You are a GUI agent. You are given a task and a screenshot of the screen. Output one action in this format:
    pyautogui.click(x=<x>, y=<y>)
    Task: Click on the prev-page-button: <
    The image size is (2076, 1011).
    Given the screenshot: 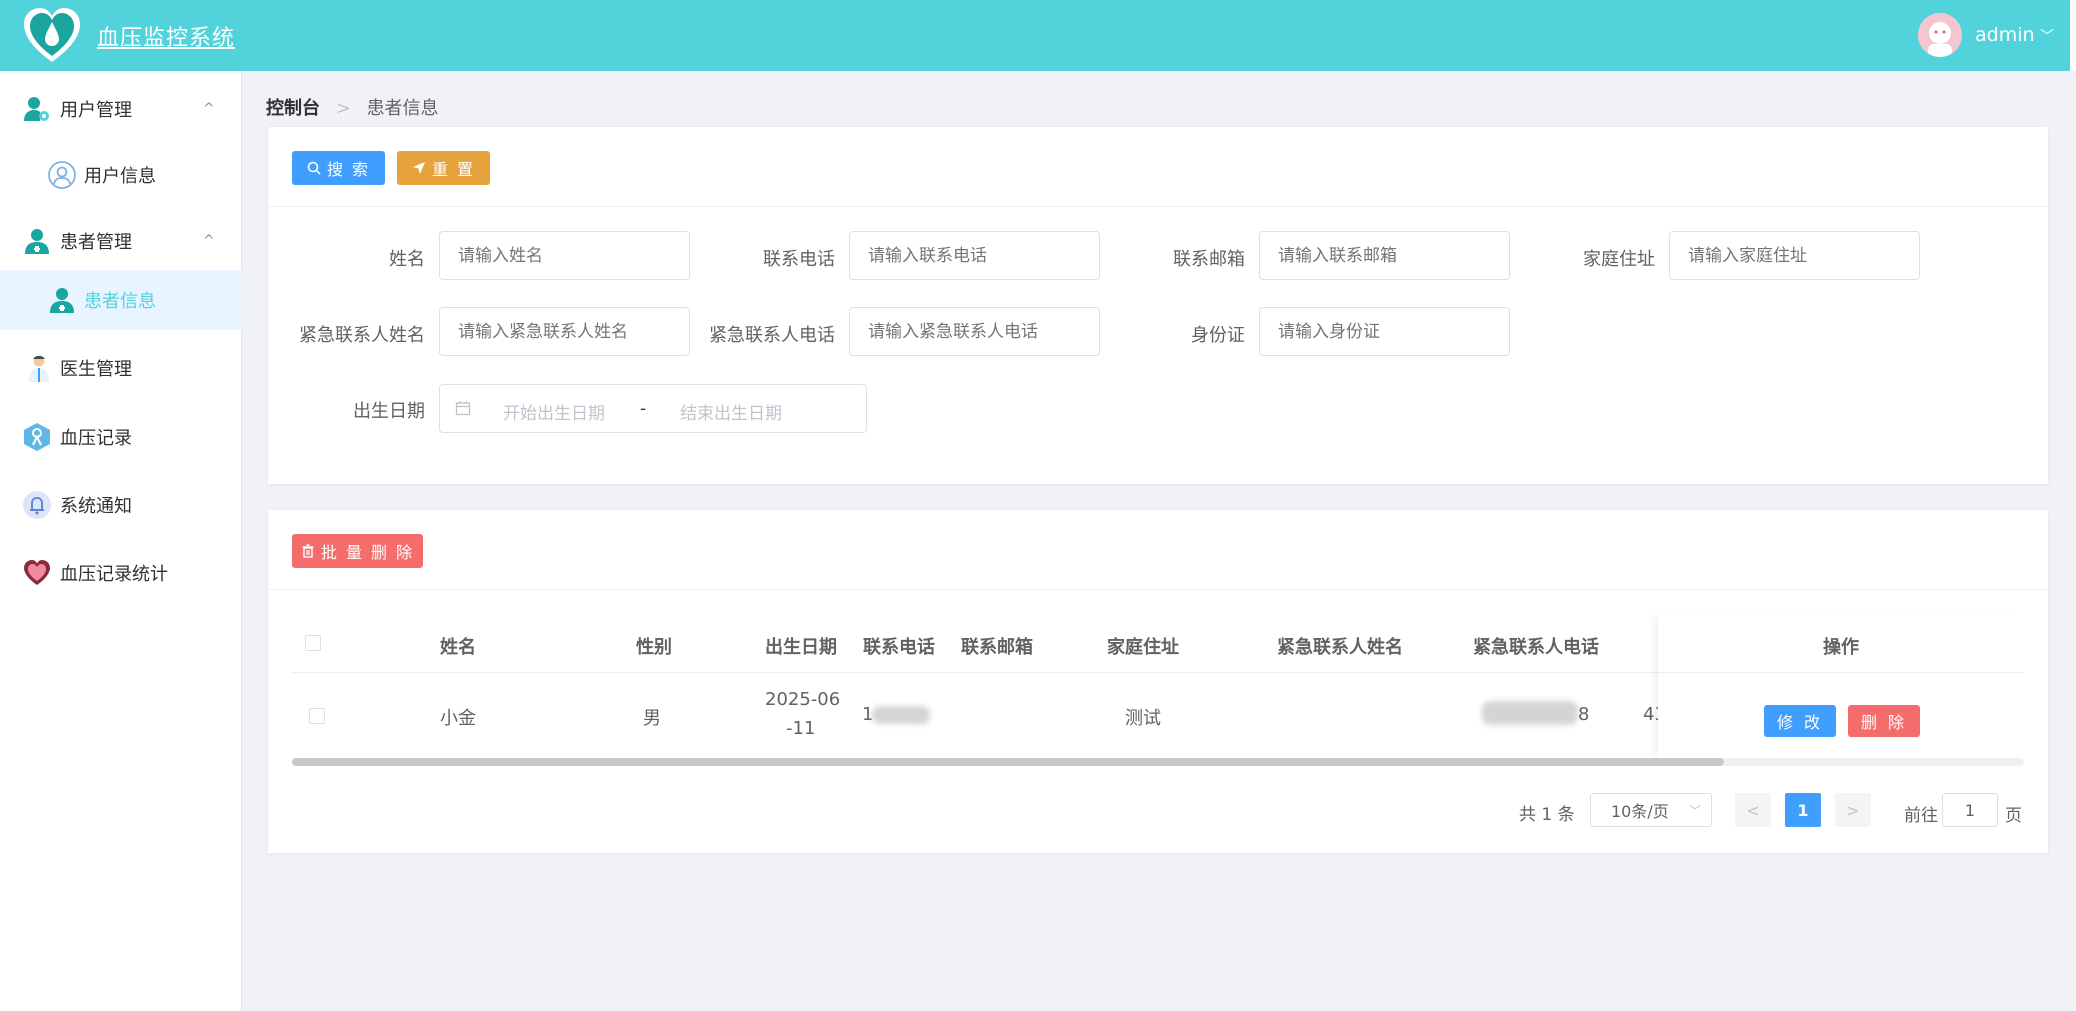 What is the action you would take?
    pyautogui.click(x=1753, y=810)
    